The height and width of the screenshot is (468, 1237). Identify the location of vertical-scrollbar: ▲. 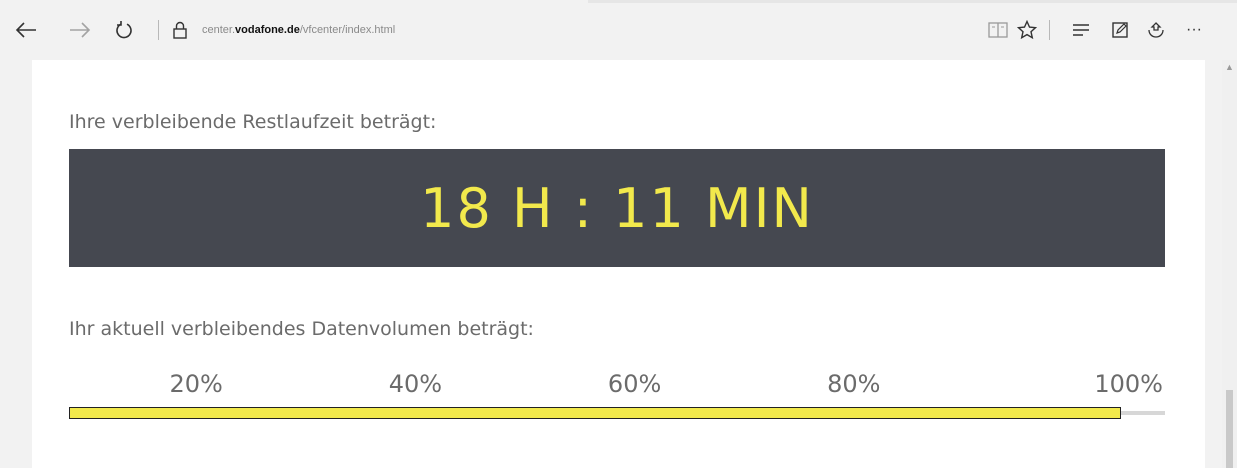
(1229, 264).